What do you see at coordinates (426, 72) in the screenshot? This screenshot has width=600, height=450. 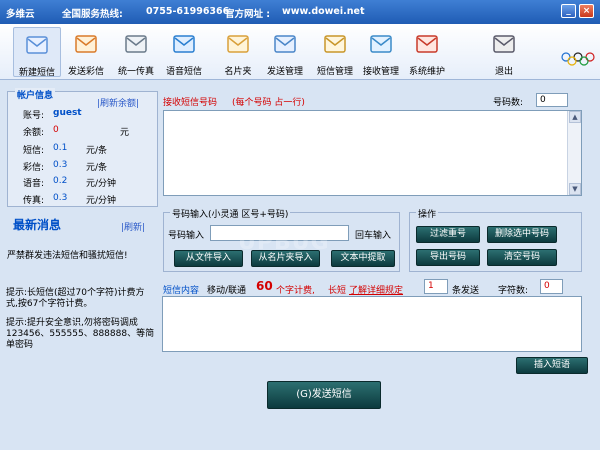 I see `toolbar-label: 系统维护` at bounding box center [426, 72].